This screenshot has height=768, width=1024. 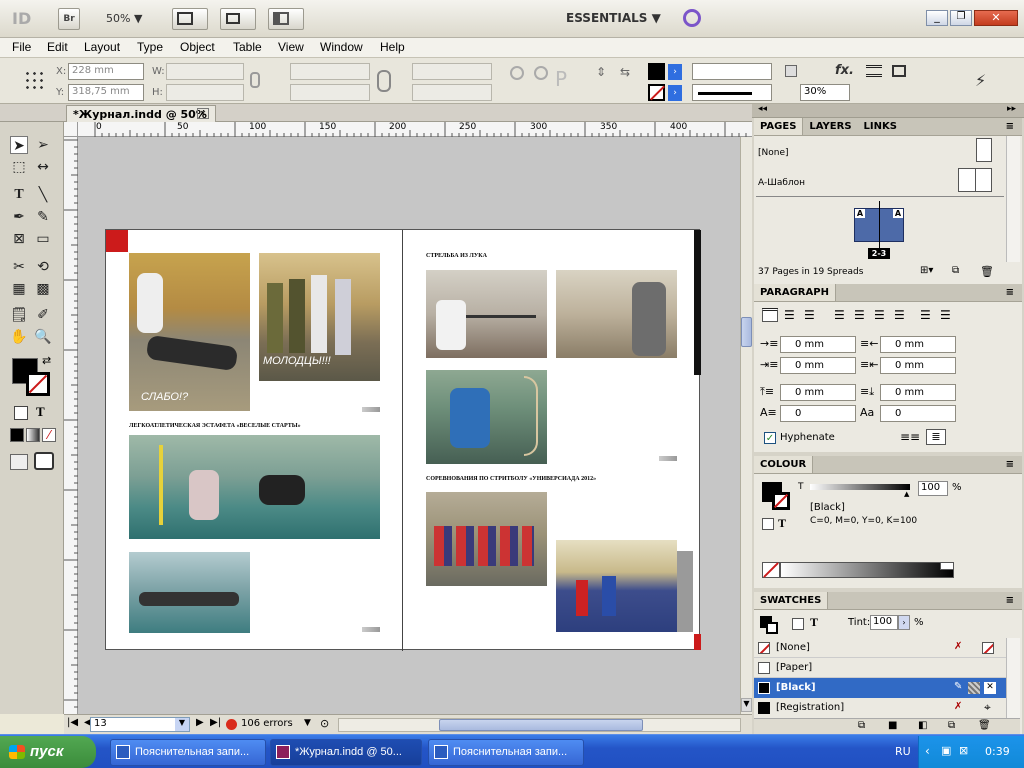 I want to click on swap-colors-icon: ⇄, so click(x=46, y=360).